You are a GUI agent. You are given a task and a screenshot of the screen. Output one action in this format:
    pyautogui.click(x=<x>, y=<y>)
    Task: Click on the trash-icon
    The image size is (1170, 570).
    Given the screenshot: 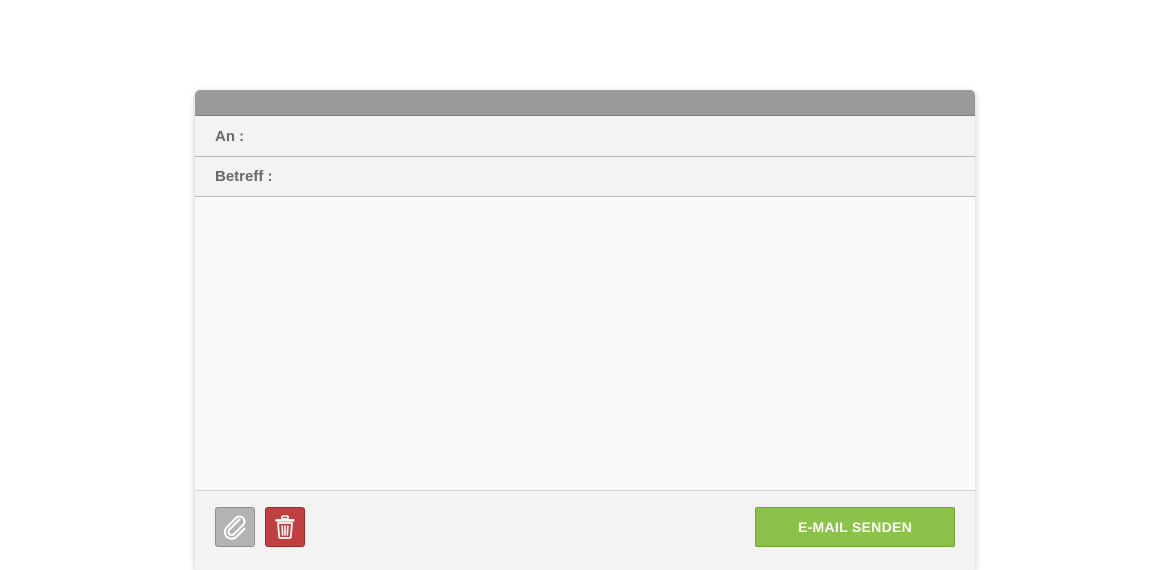 What is the action you would take?
    pyautogui.click(x=285, y=527)
    